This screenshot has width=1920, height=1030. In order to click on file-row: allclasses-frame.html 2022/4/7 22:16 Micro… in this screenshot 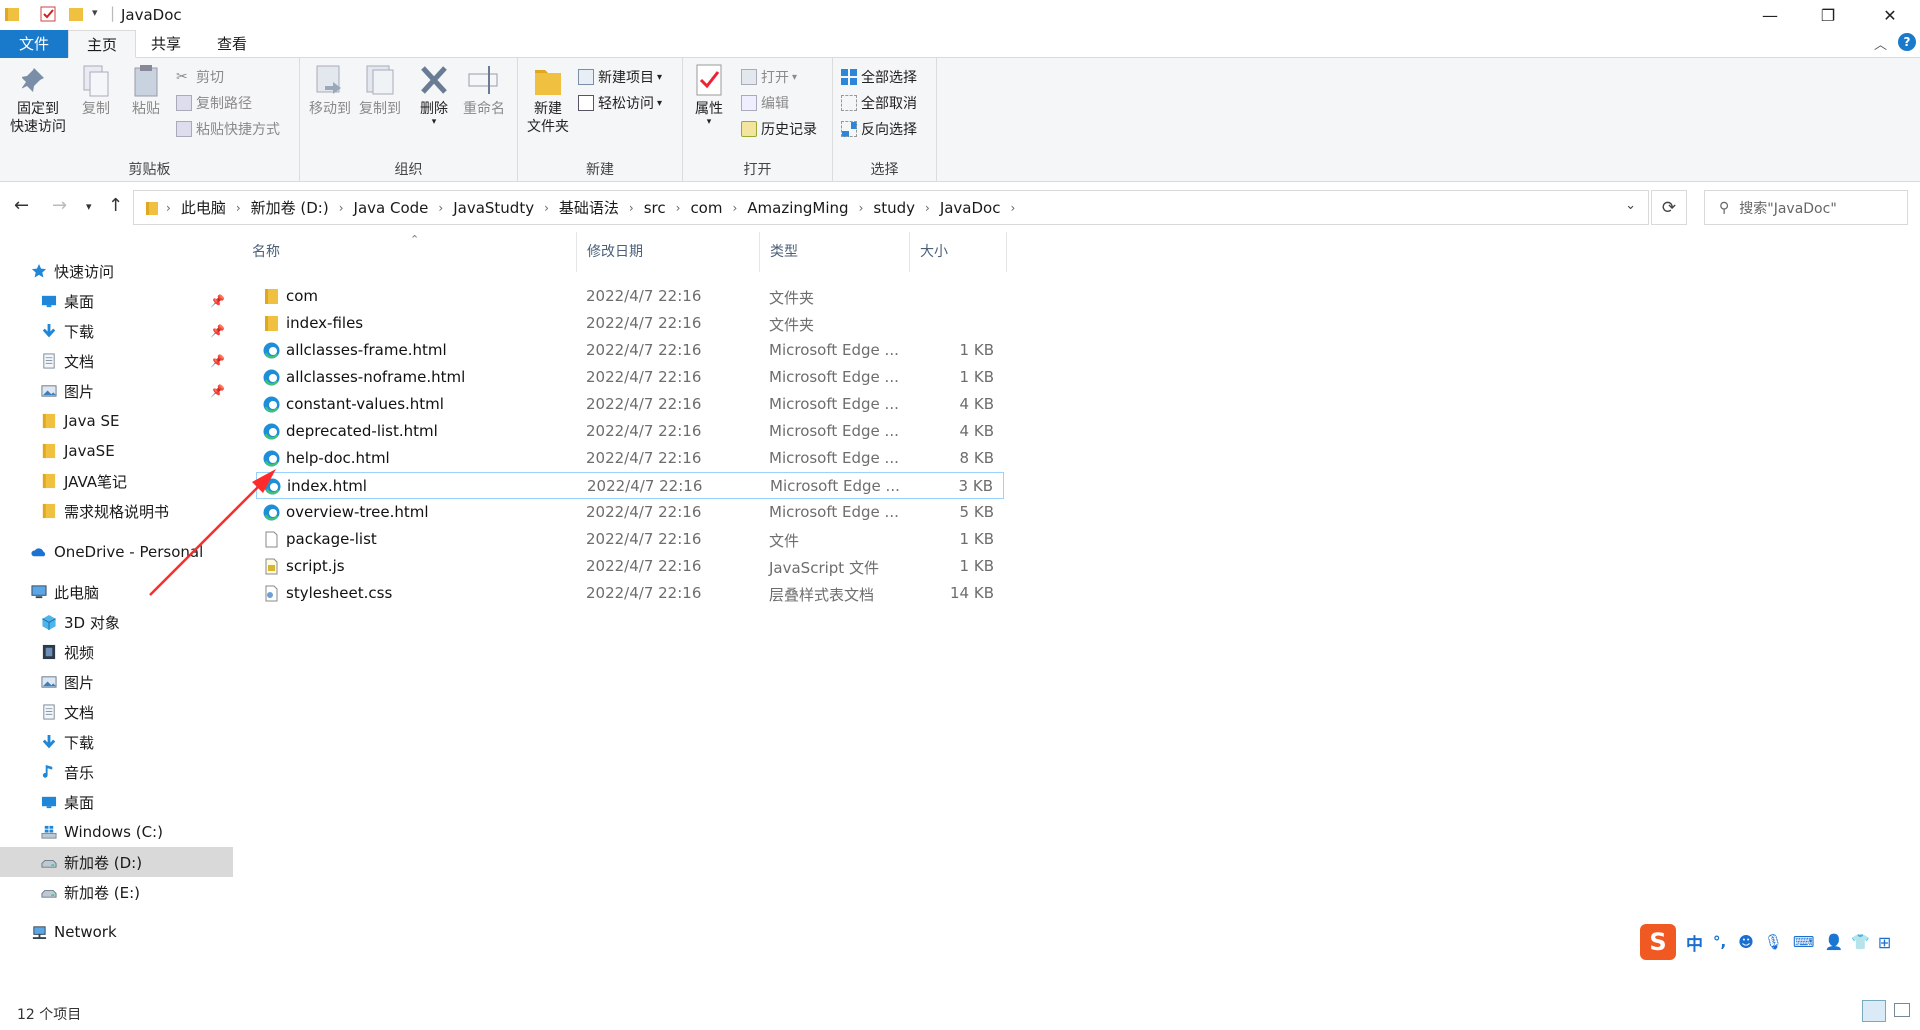, I will do `click(630, 350)`.